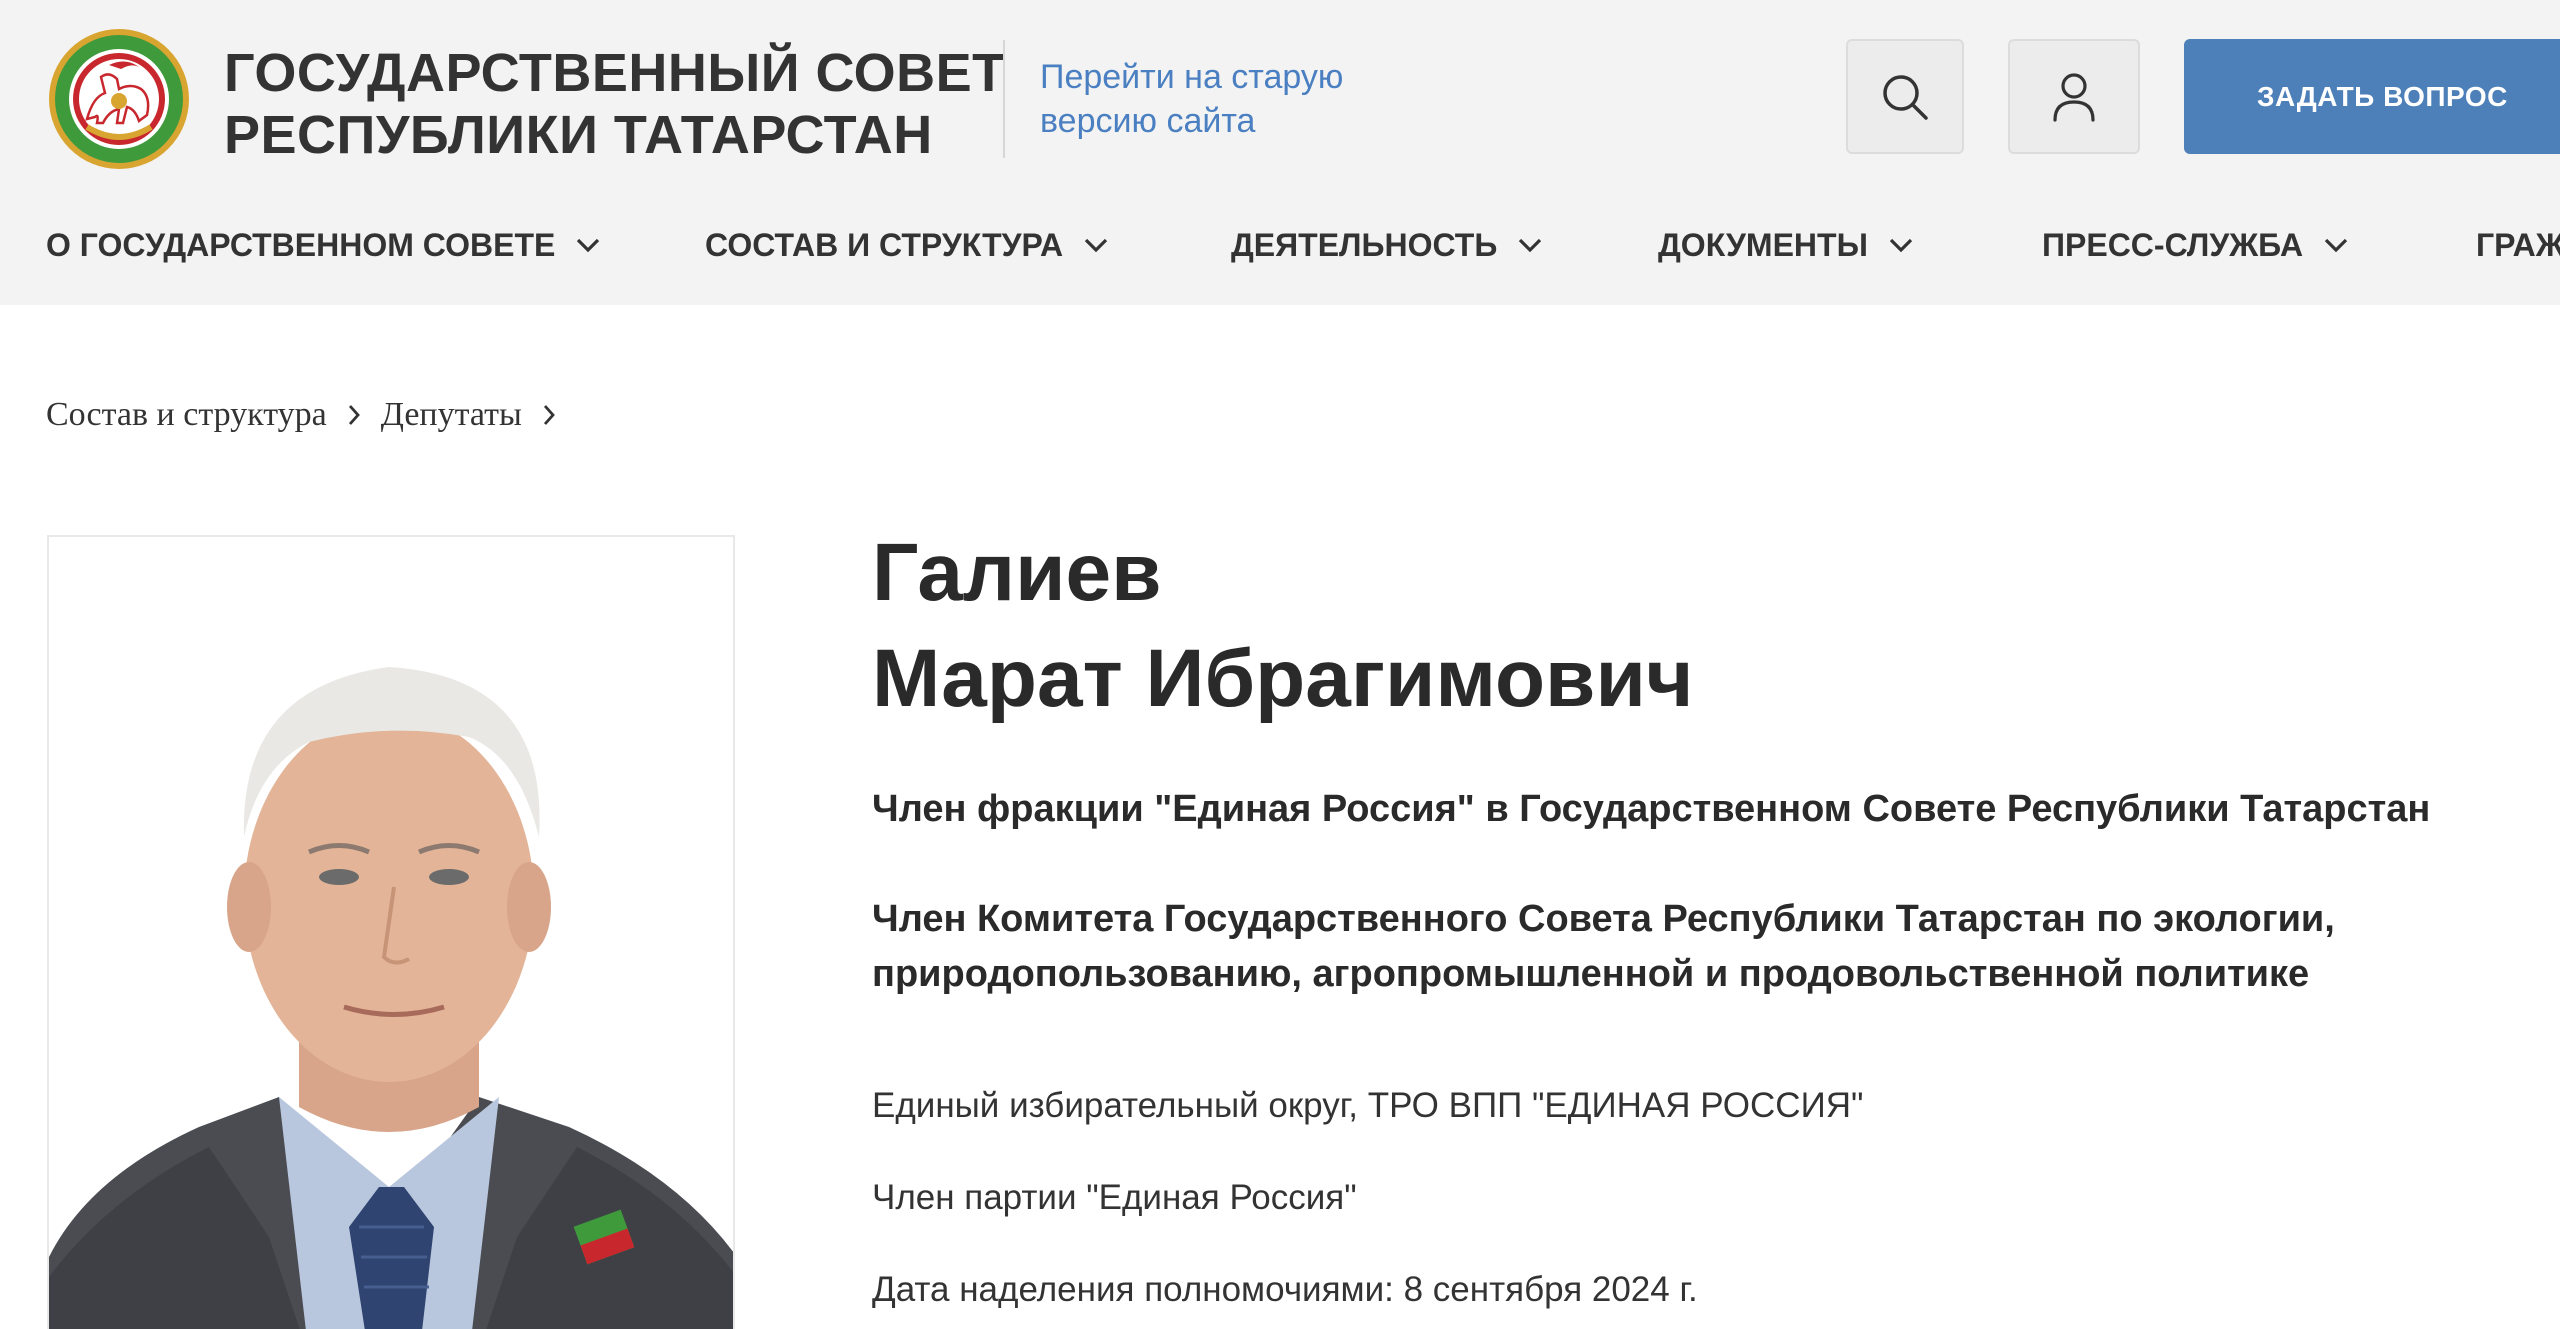 This screenshot has width=2560, height=1329. I want to click on nav-item-composition: СОСТАВ И СТРУКТУРА, so click(907, 245).